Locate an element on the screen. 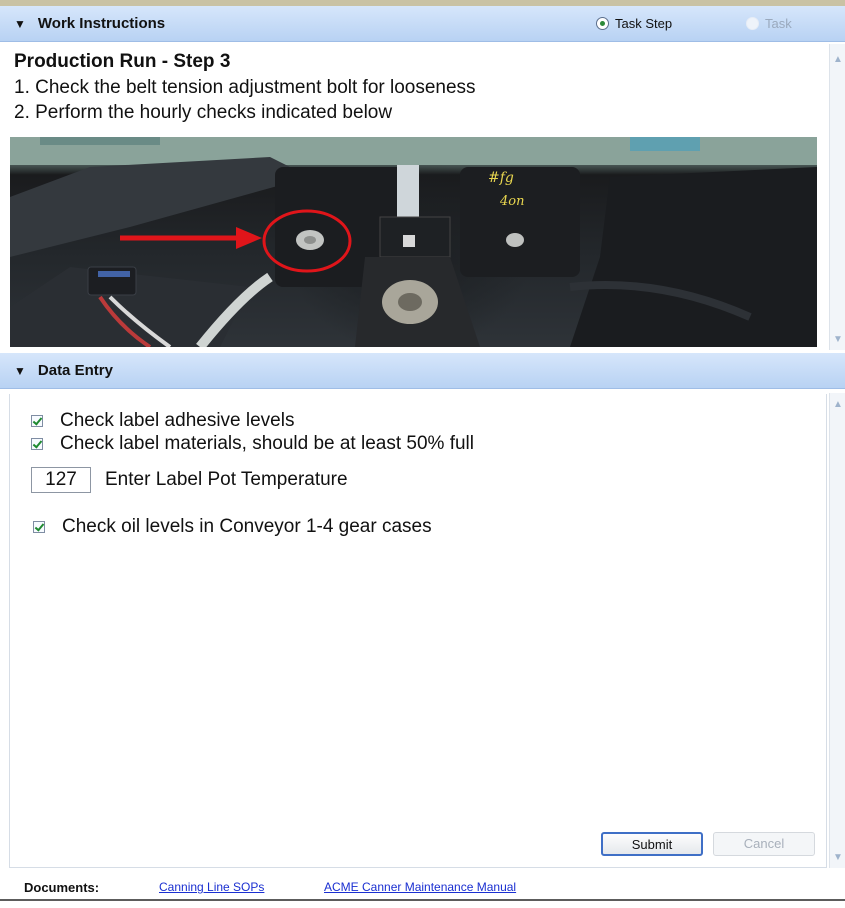 This screenshot has height=908, width=845. radio-task-step-label: Task Step is located at coordinates (644, 23).